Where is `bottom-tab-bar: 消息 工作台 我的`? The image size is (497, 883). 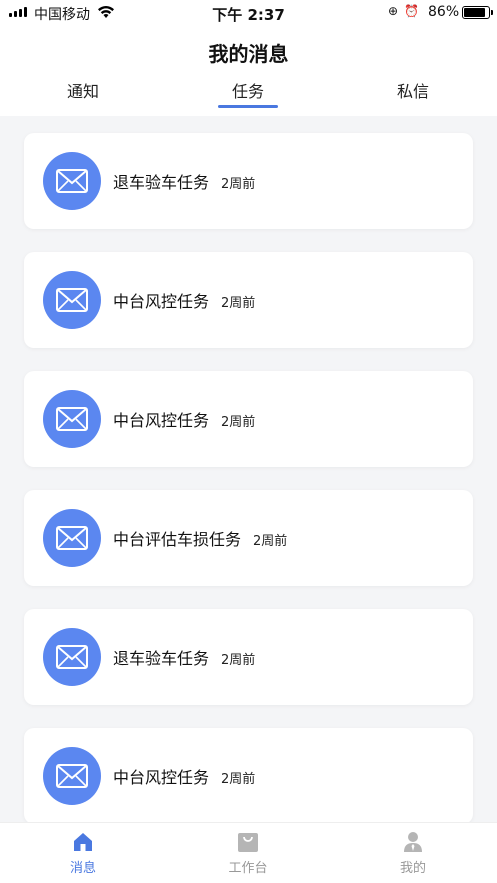
bottom-tab-bar: 消息 工作台 我的 is located at coordinates (248, 852).